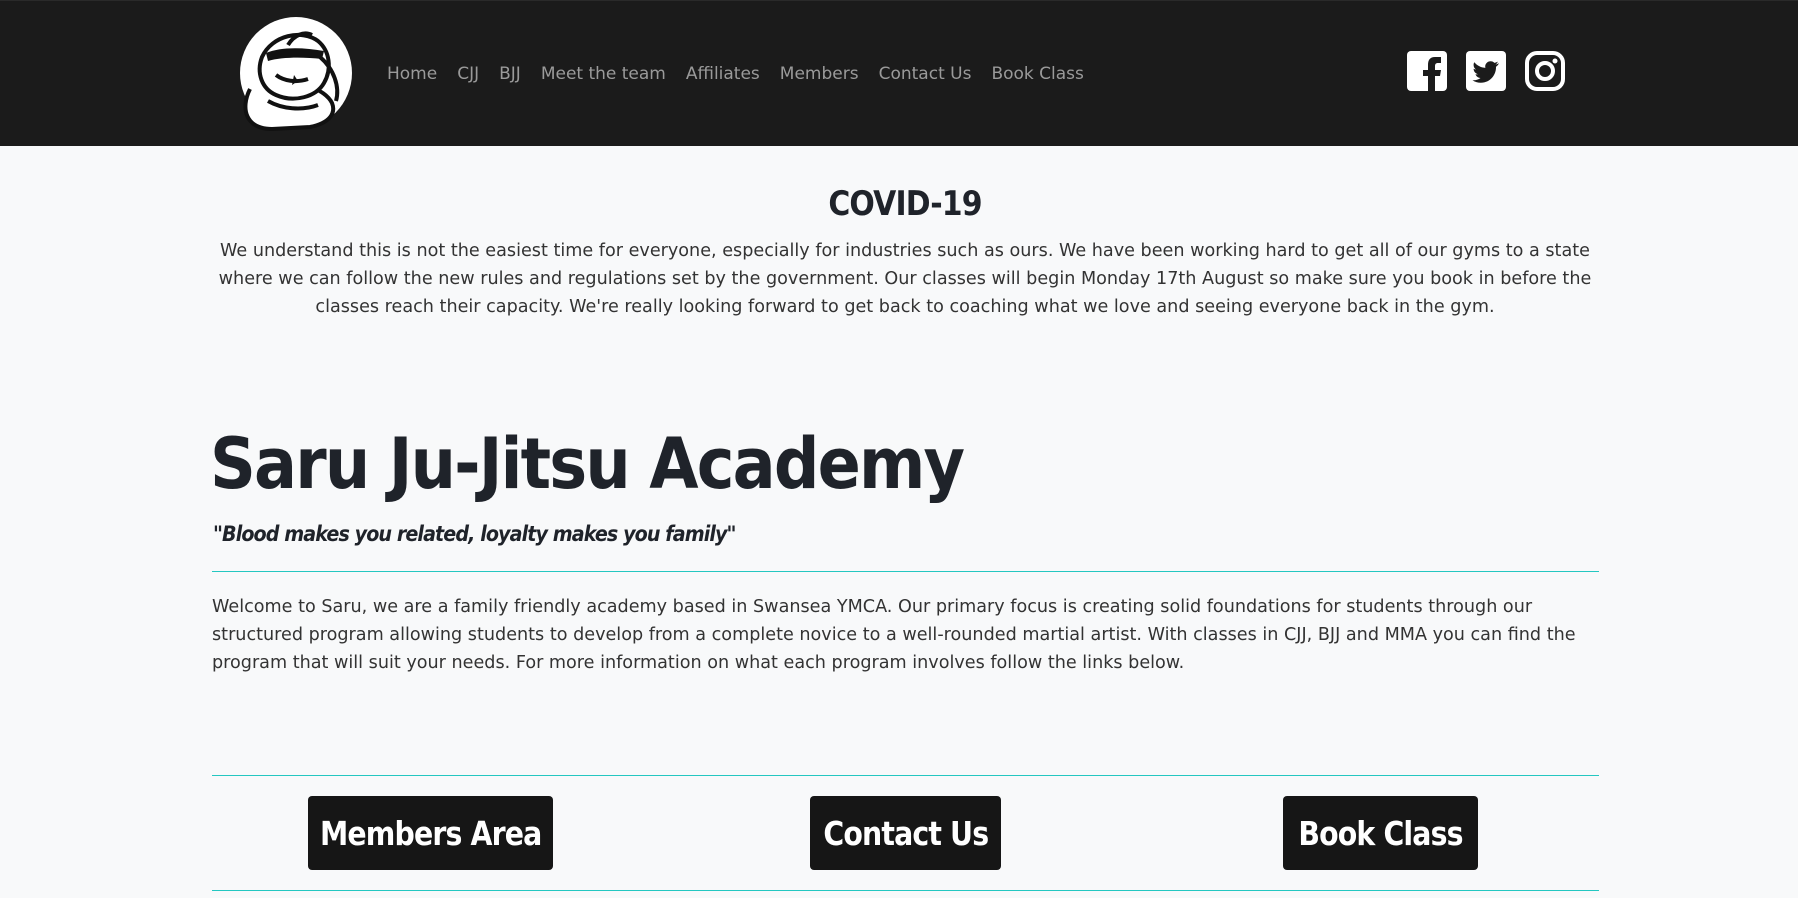 The height and width of the screenshot is (898, 1798). What do you see at coordinates (412, 74) in the screenshot?
I see `nav-home: Home` at bounding box center [412, 74].